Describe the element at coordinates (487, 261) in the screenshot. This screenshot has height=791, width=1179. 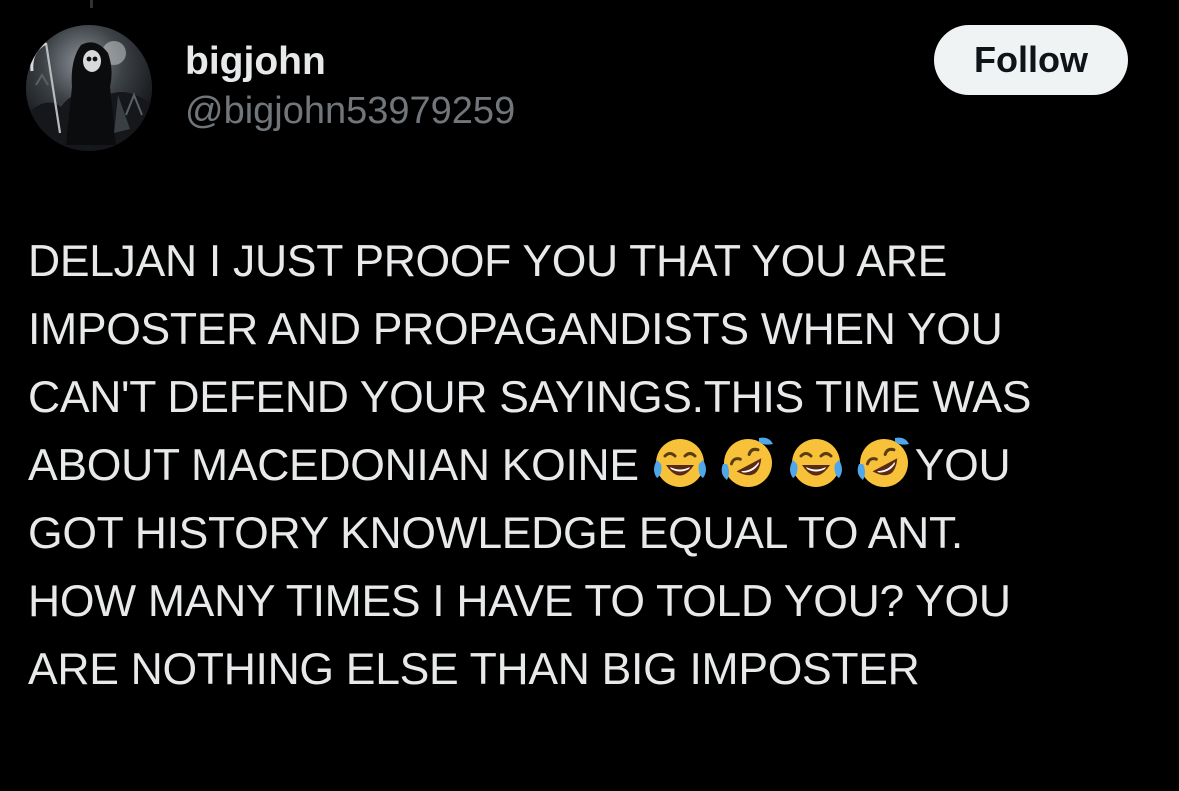
I see `tweet-line-1: DELJAN I JUST PROOF YOU THAT YOU ARE` at that location.